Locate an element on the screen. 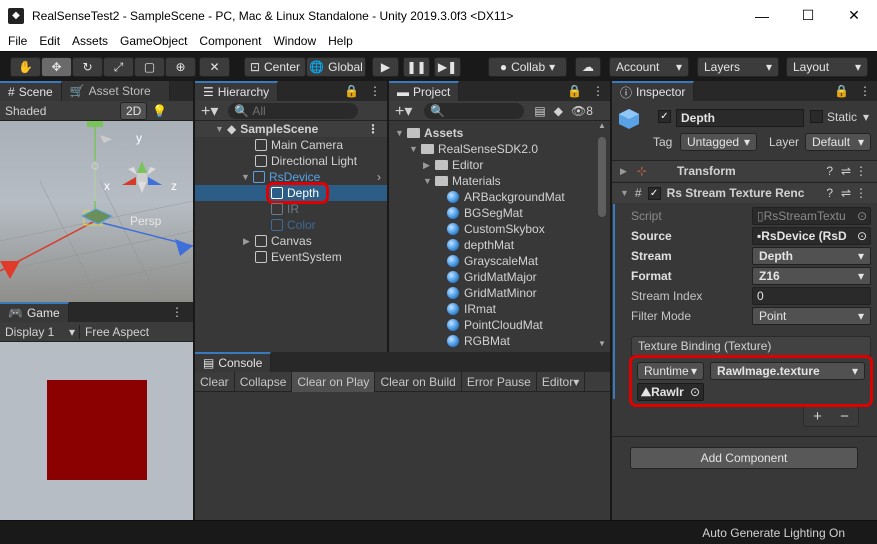 This screenshot has height=544, width=877. add-icon: +▾ is located at coordinates (403, 111).